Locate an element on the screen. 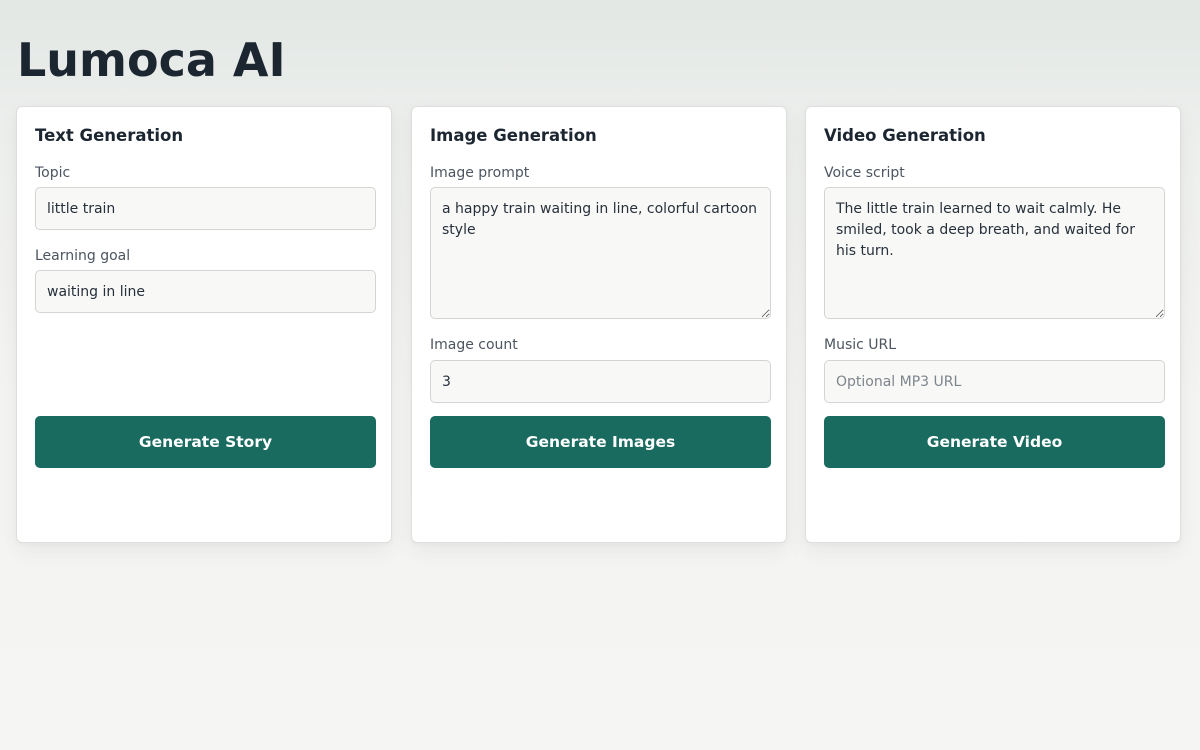 The width and height of the screenshot is (1200, 750). image-generation-title: Image Generation is located at coordinates (513, 135).